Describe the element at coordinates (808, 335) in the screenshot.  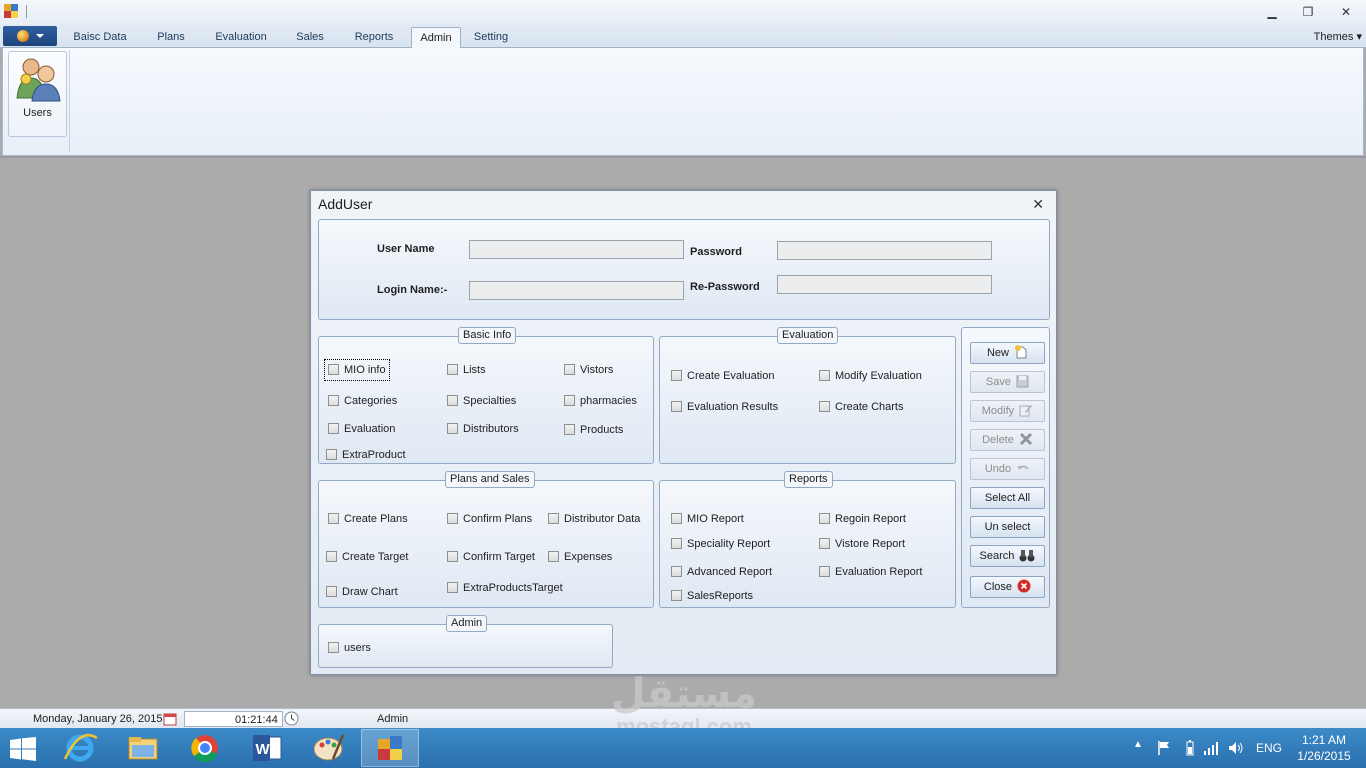
I see `evaluation-title: Evaluation` at that location.